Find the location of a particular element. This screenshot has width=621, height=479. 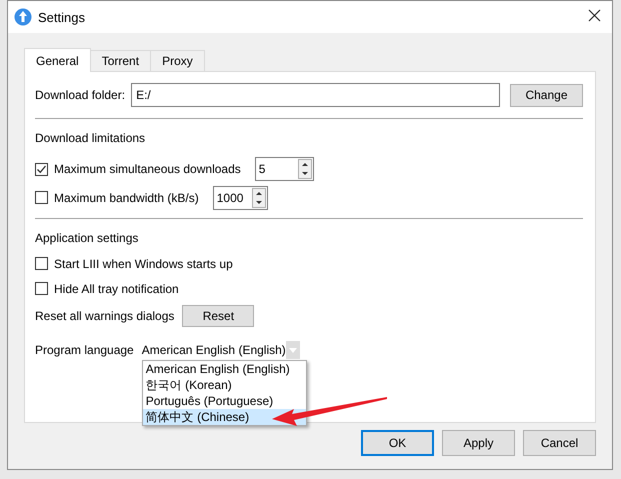

checkbox-label: Maximum simultaneous downloads is located at coordinates (147, 169).